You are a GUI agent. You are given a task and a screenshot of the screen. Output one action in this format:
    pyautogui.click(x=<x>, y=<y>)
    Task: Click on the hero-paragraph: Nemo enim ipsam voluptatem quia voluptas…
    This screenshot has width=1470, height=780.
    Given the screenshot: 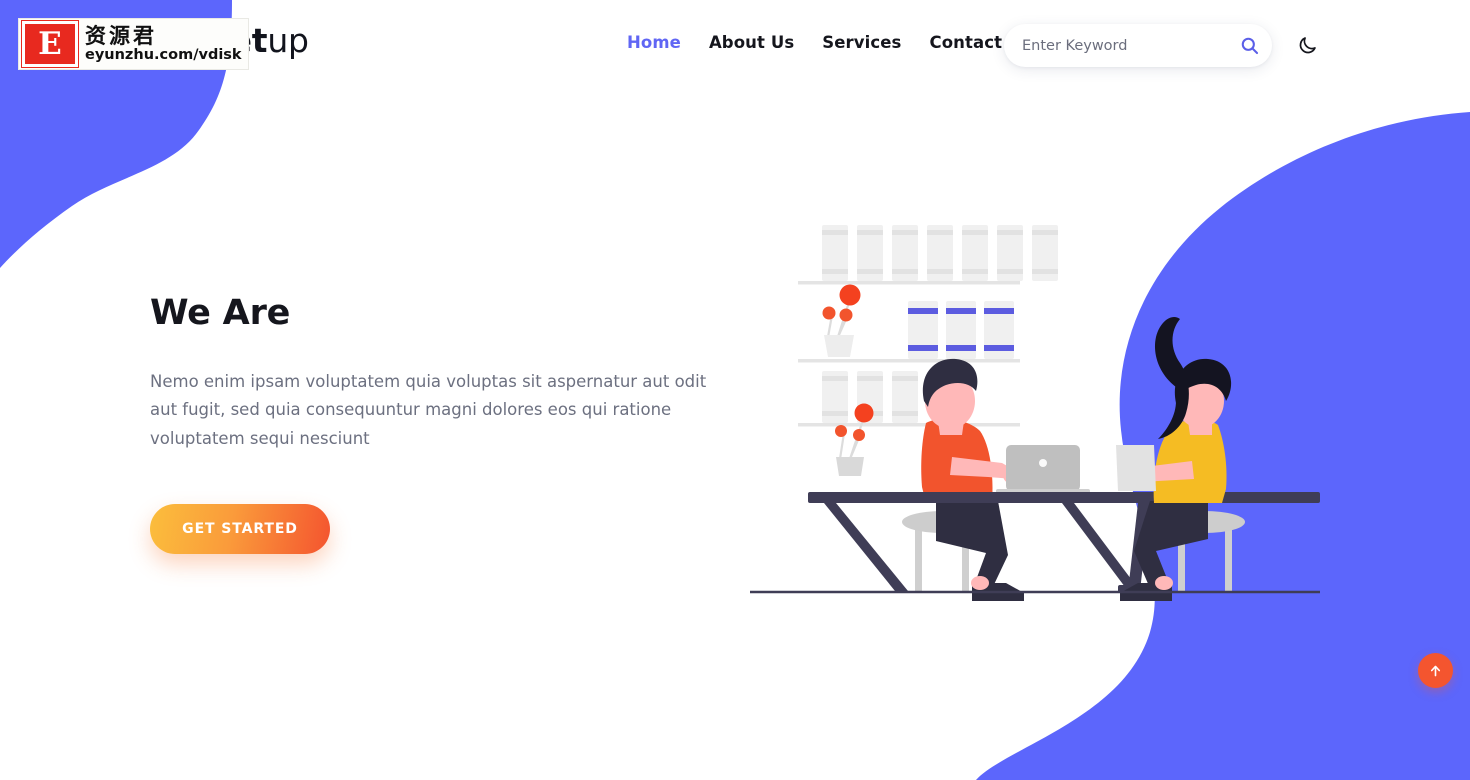 What is the action you would take?
    pyautogui.click(x=428, y=410)
    